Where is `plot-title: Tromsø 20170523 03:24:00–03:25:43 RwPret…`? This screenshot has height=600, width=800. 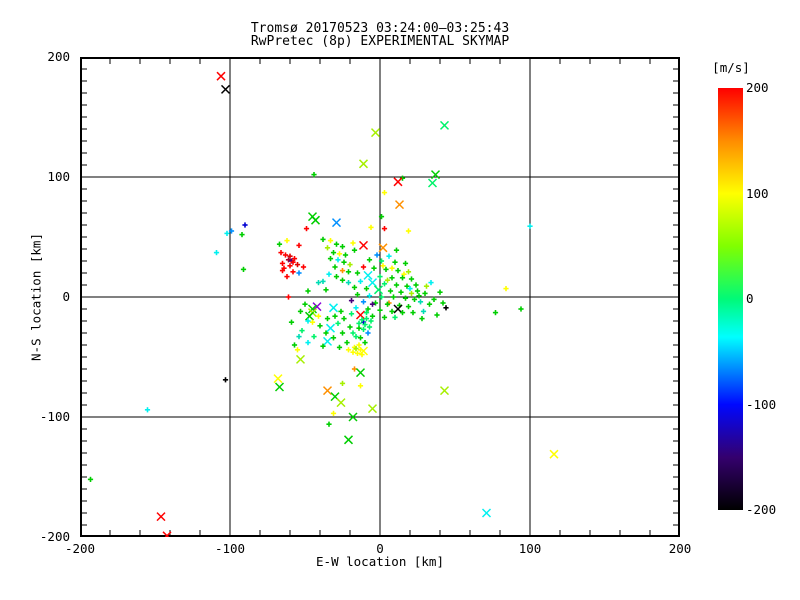 plot-title: Tromsø 20170523 03:24:00–03:25:43 RwPret… is located at coordinates (380, 35).